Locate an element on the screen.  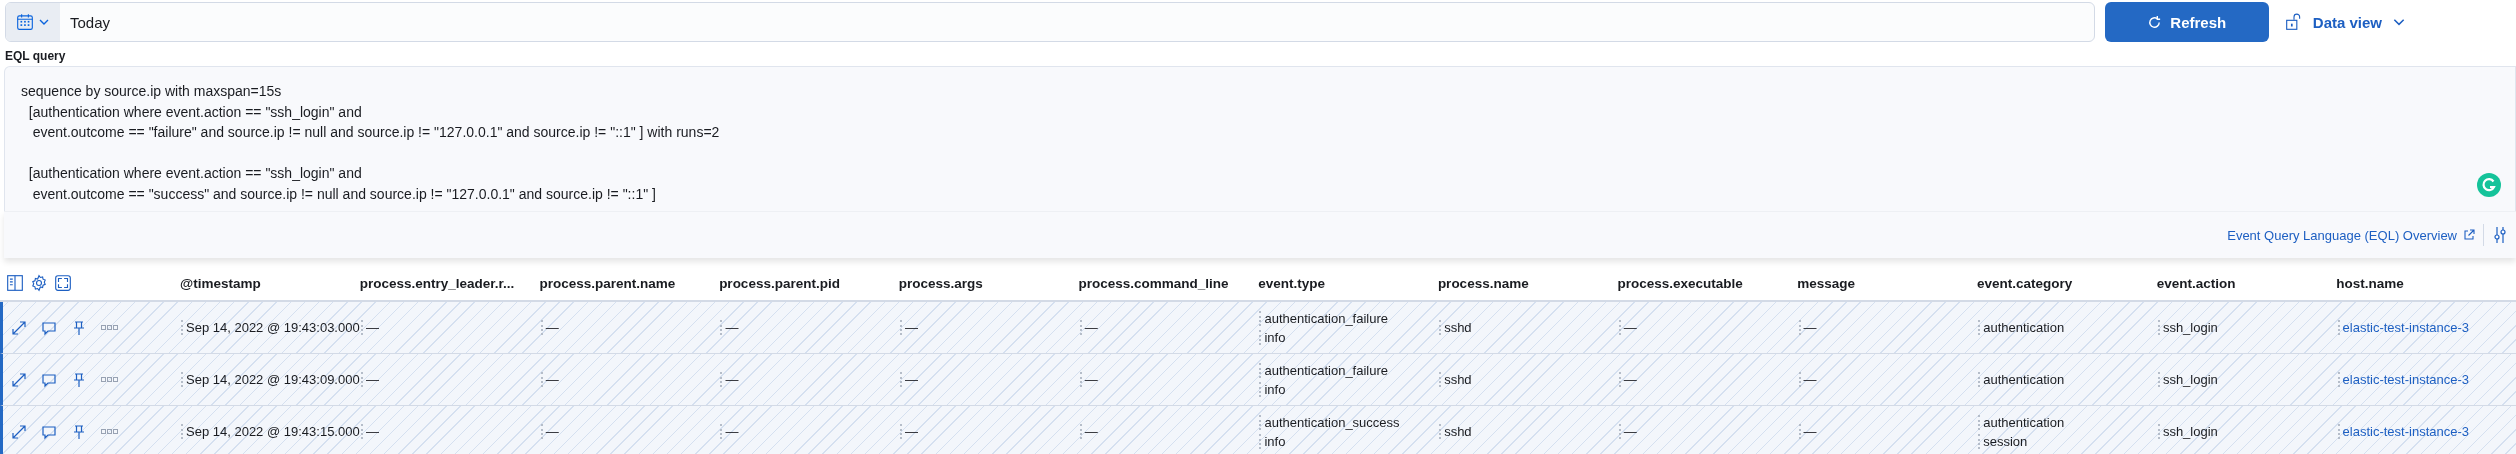
column-header: process.executable is located at coordinates (1680, 283).